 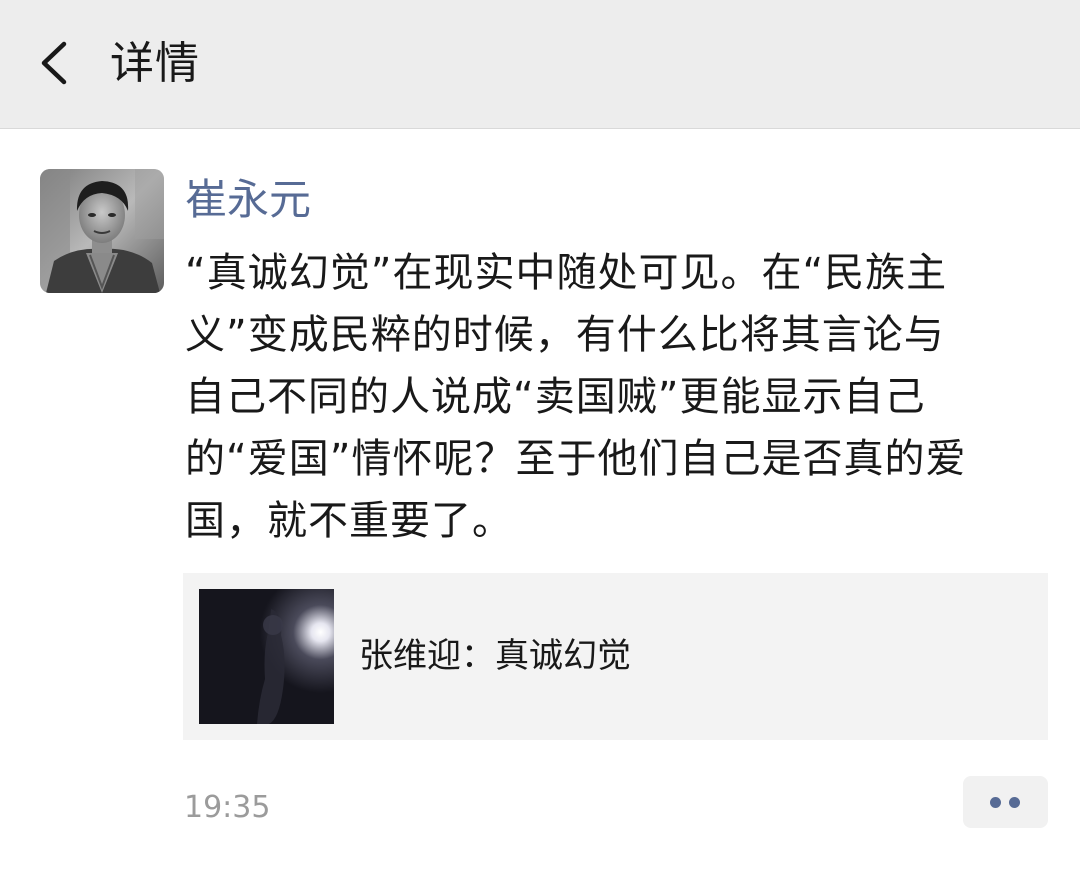 I want to click on avatar, so click(x=102, y=231).